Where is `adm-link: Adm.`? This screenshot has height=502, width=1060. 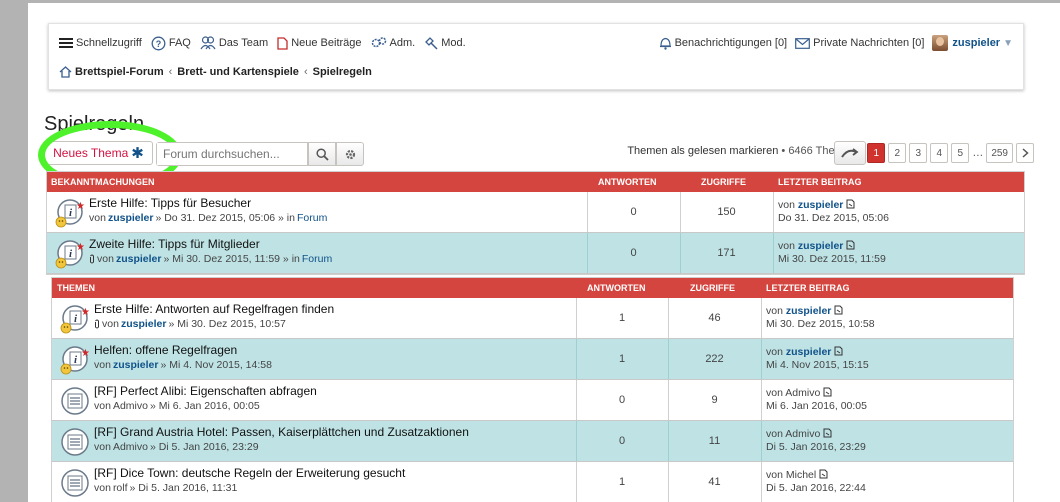 adm-link: Adm. is located at coordinates (393, 43).